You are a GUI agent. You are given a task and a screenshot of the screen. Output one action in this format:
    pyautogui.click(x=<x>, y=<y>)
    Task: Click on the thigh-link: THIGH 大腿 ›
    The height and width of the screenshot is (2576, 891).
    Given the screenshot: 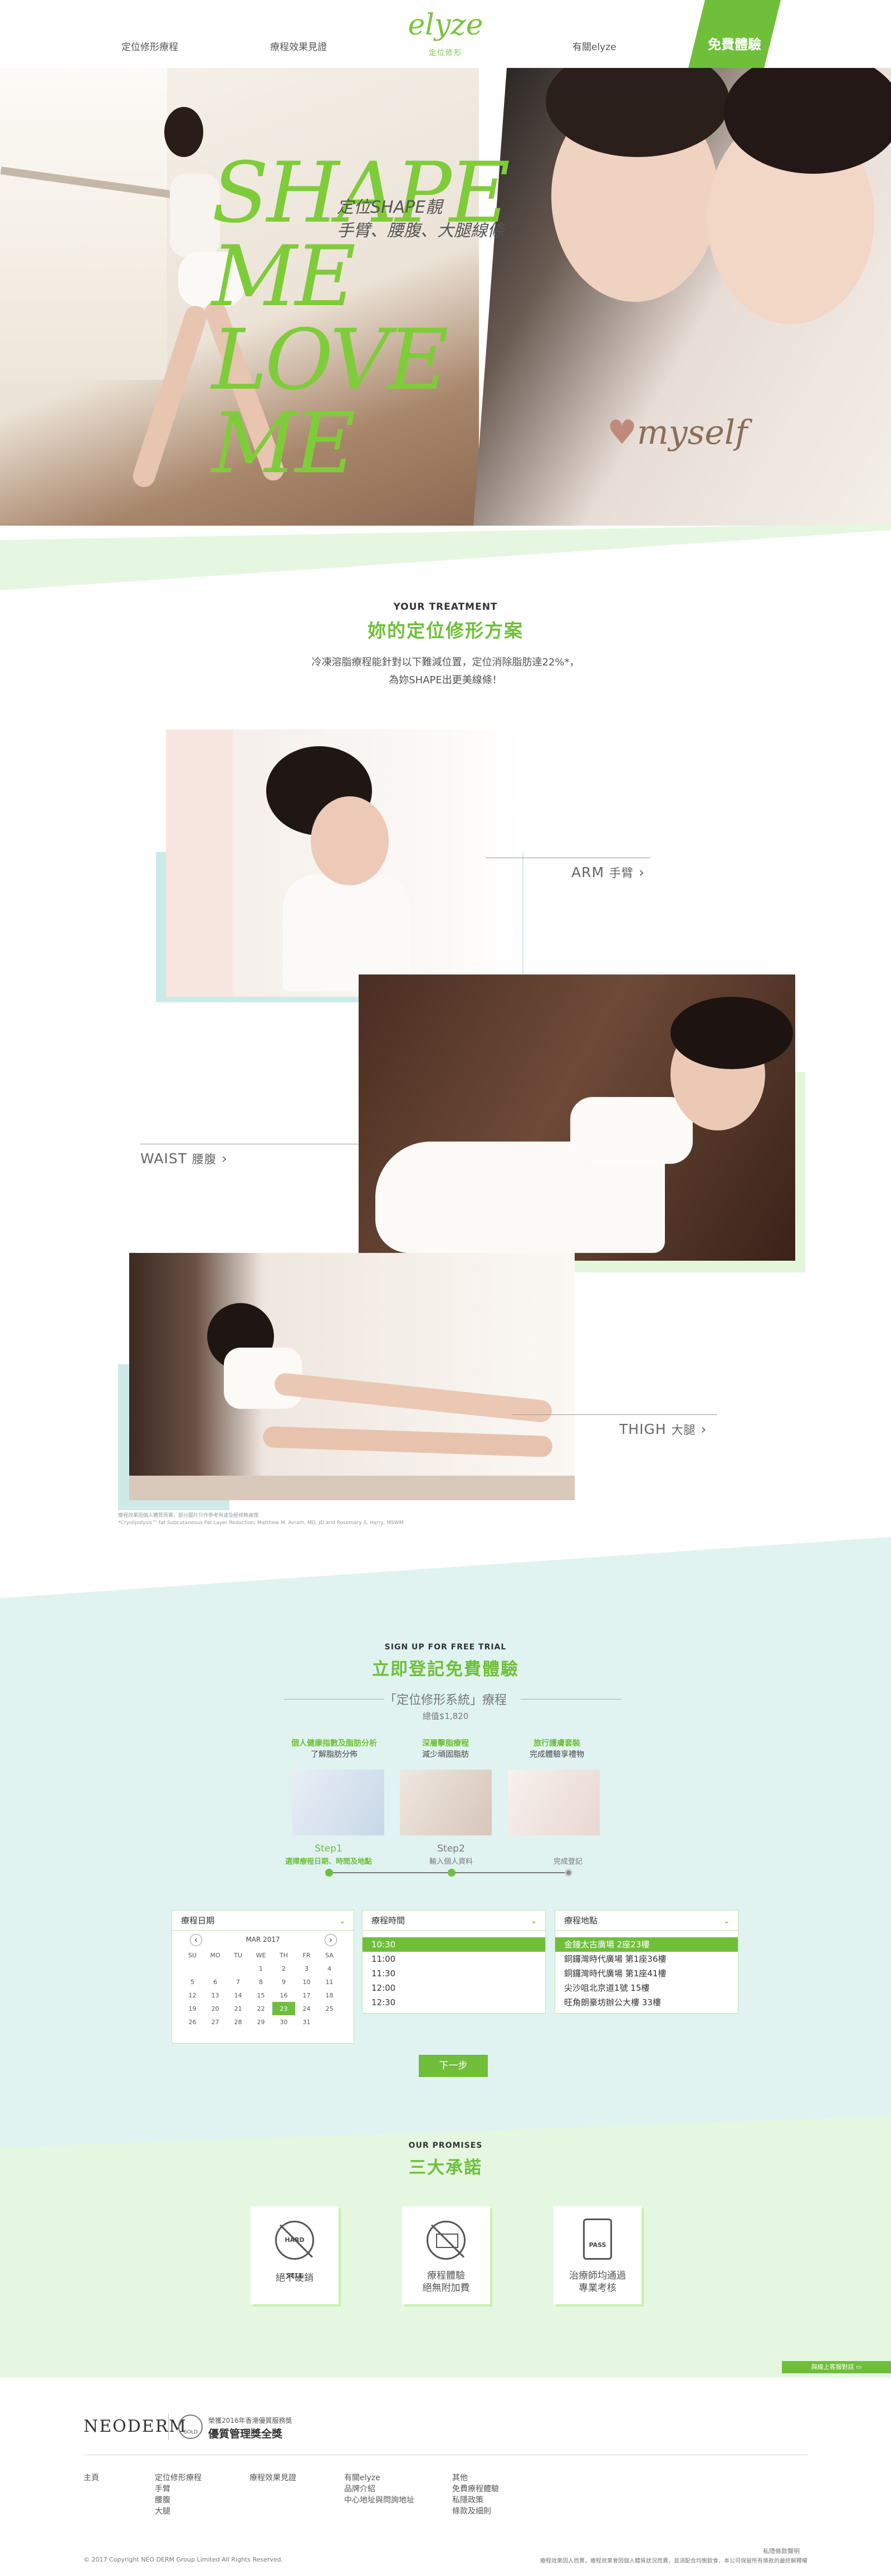 What is the action you would take?
    pyautogui.click(x=663, y=1429)
    